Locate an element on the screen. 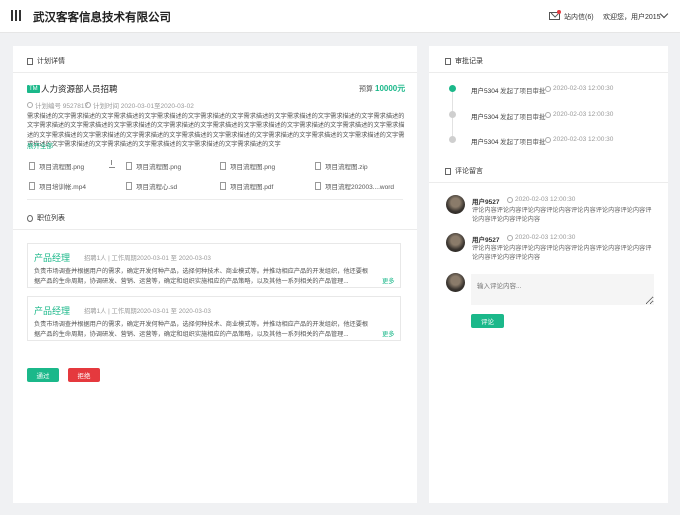 The height and width of the screenshot is (515, 680). pass-button: 通过 is located at coordinates (43, 375).